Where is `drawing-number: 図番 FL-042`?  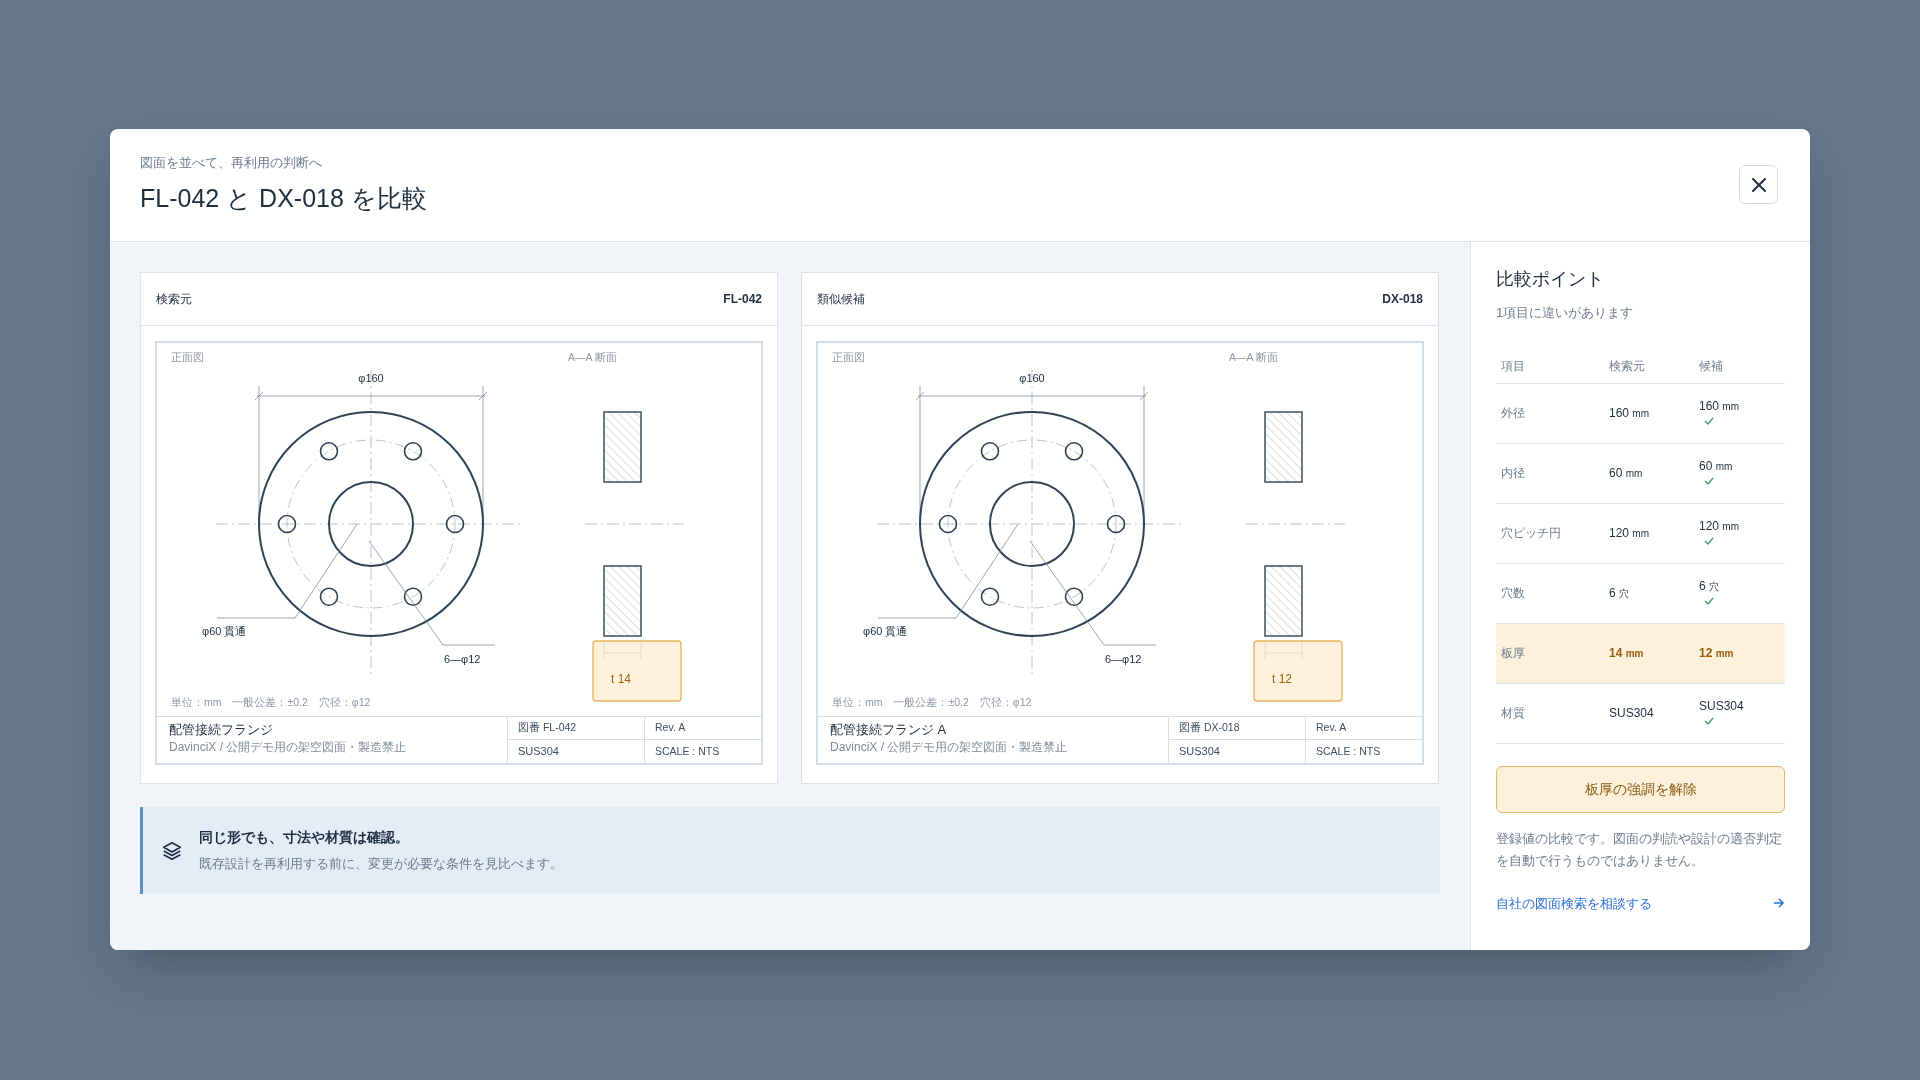 drawing-number: 図番 FL-042 is located at coordinates (547, 728).